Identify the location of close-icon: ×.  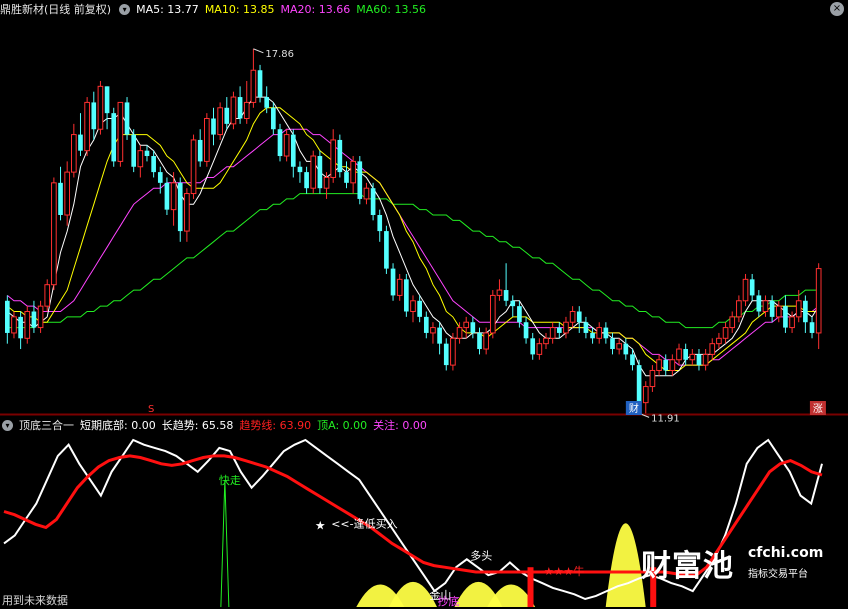
(837, 9).